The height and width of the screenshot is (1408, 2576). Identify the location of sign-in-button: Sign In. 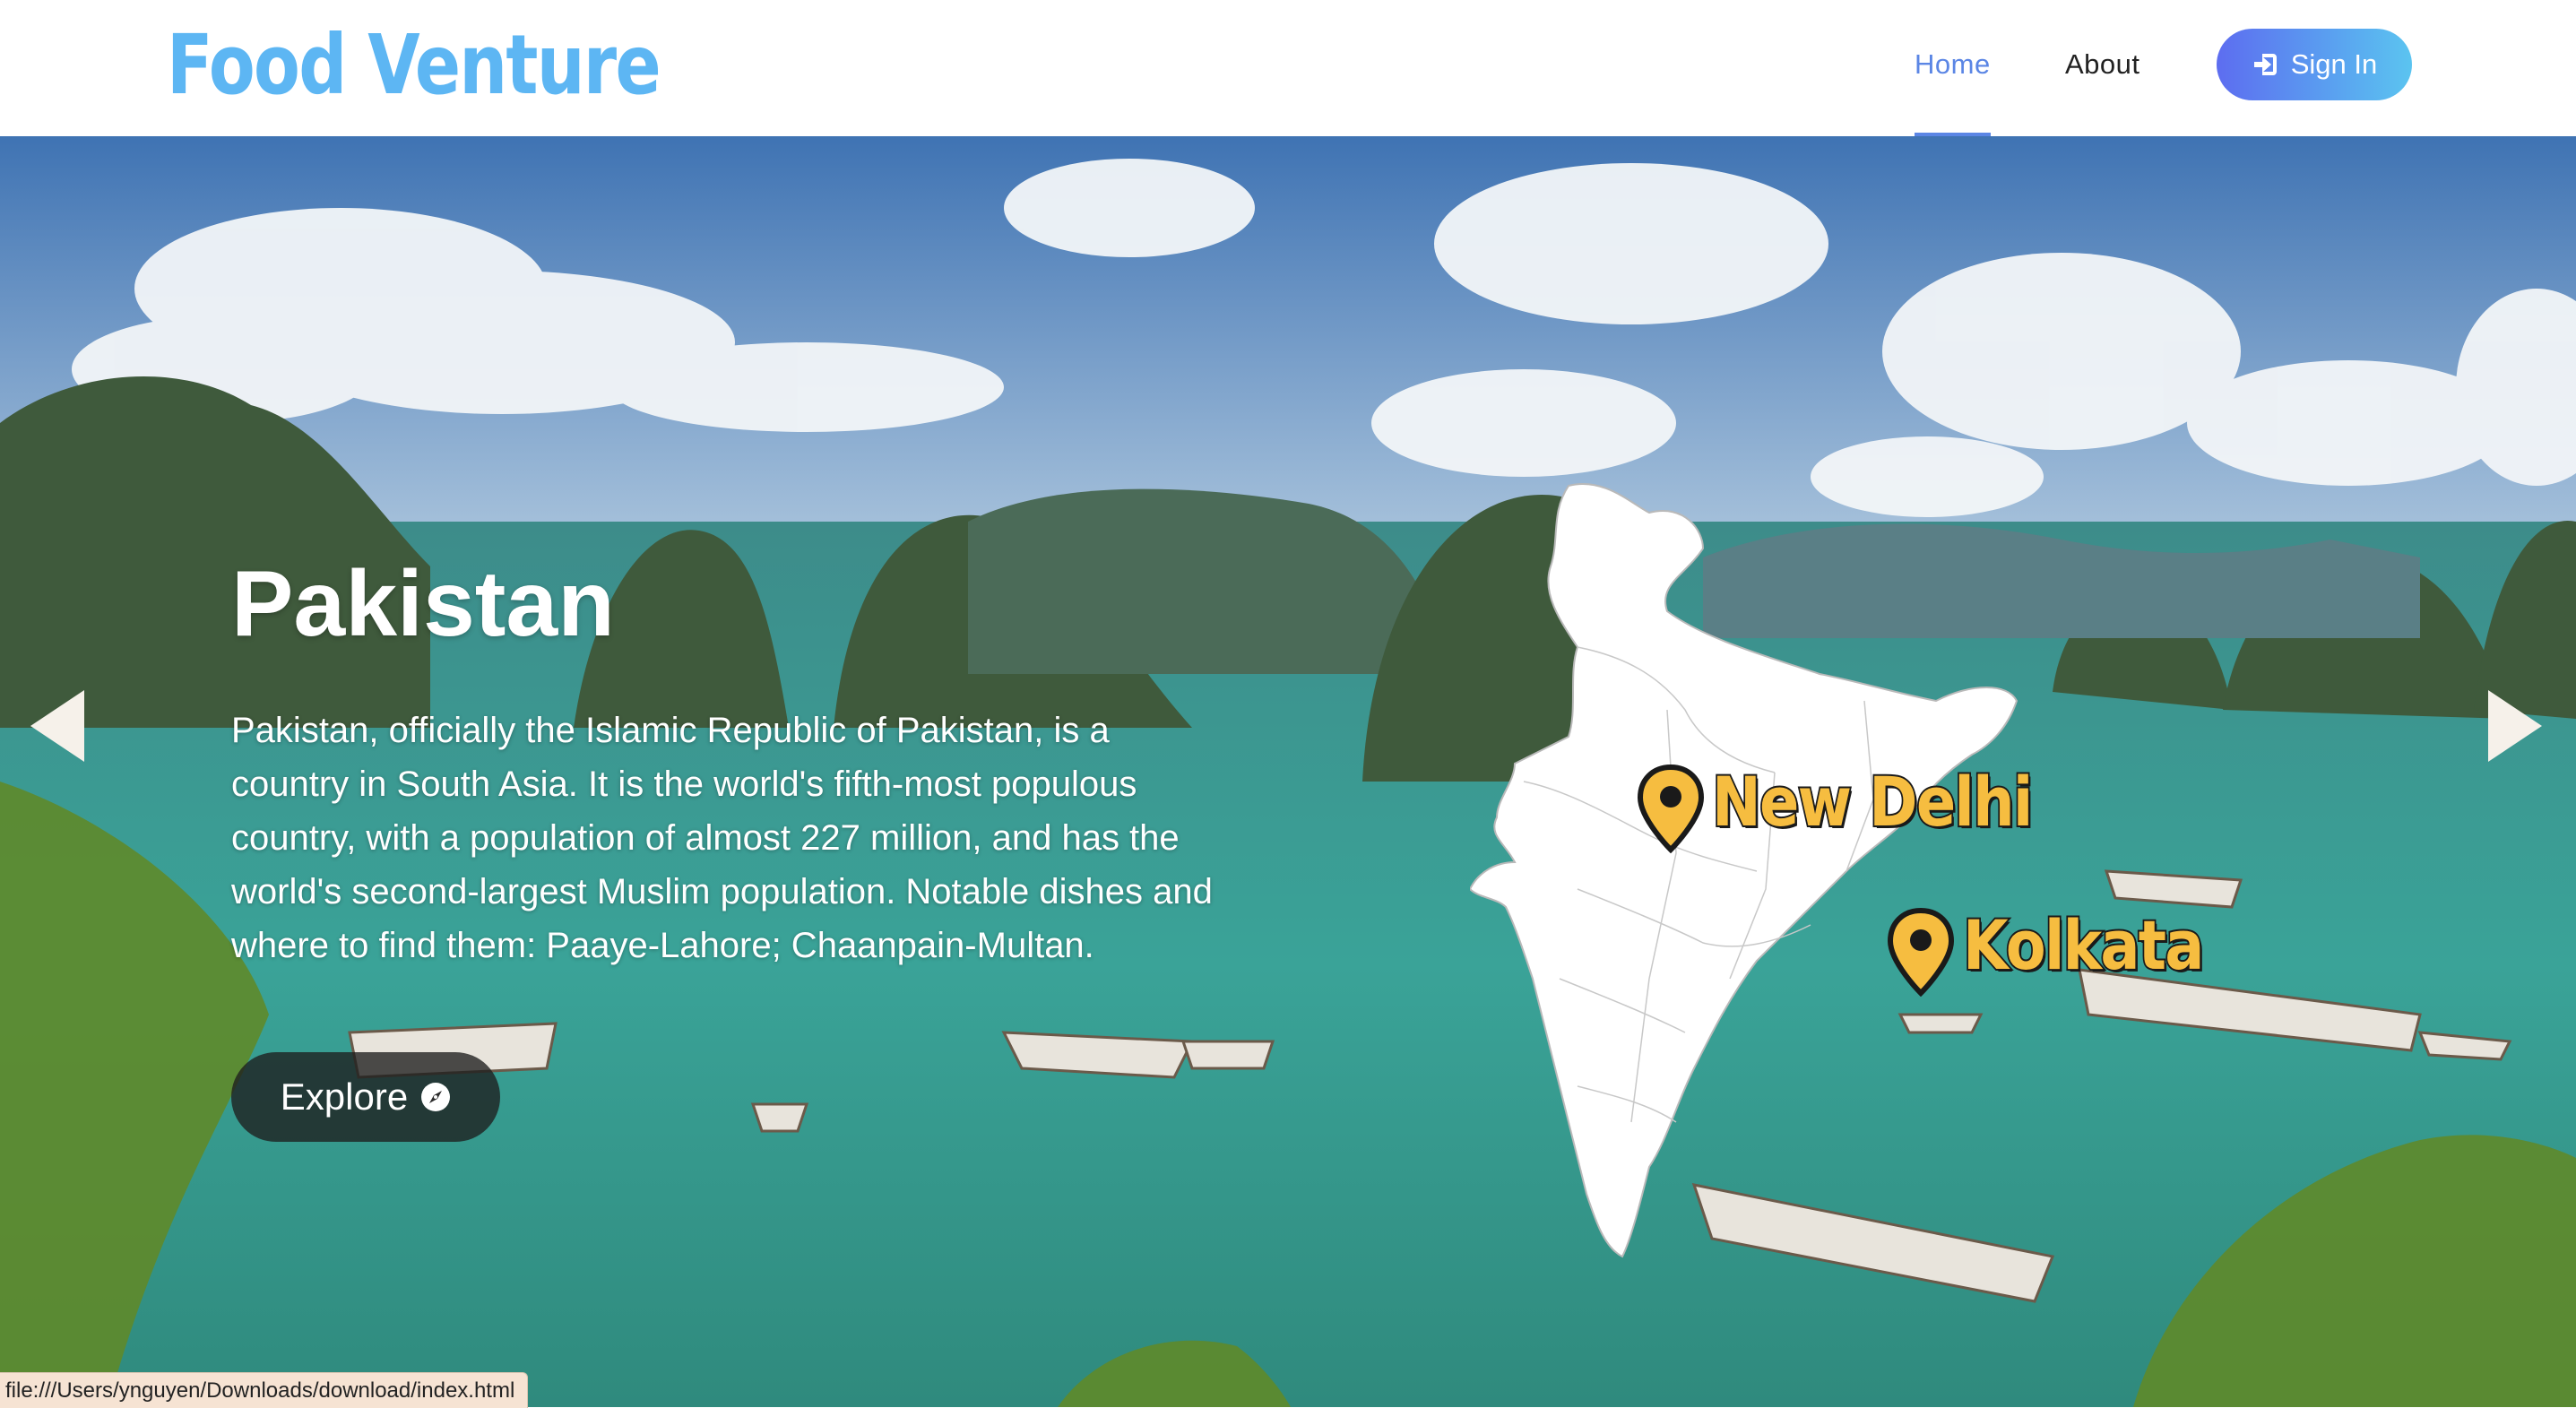
(2314, 64).